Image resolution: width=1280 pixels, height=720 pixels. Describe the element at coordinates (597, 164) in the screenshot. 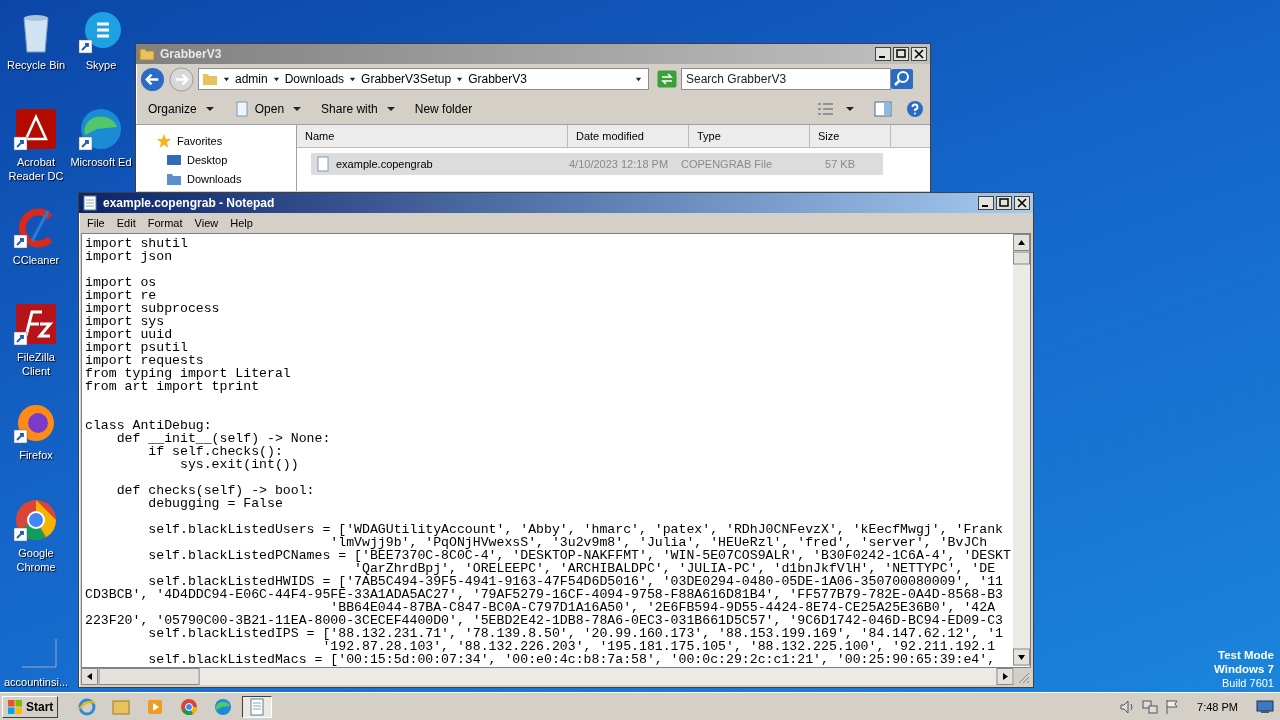

I see `file-row: example.copengrab 4/10/2023 12:18 PM COPENGRAB File 57 KB` at that location.